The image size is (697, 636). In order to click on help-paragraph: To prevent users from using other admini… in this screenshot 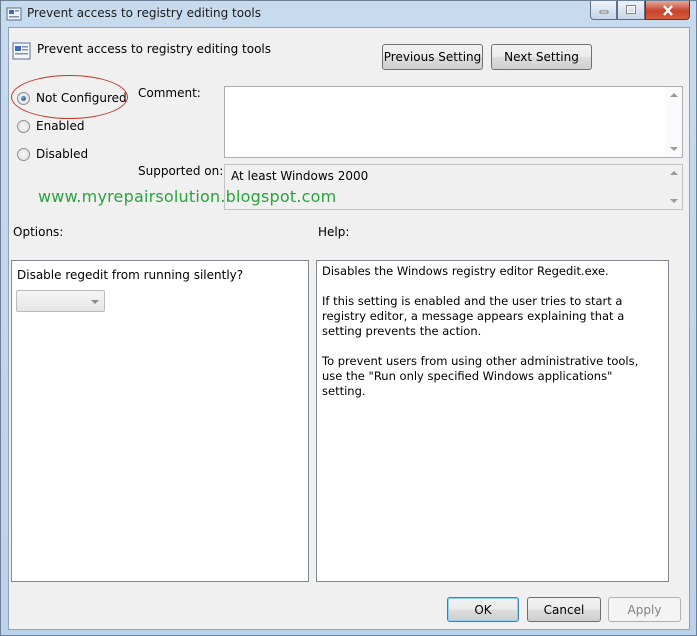, I will do `click(480, 376)`.